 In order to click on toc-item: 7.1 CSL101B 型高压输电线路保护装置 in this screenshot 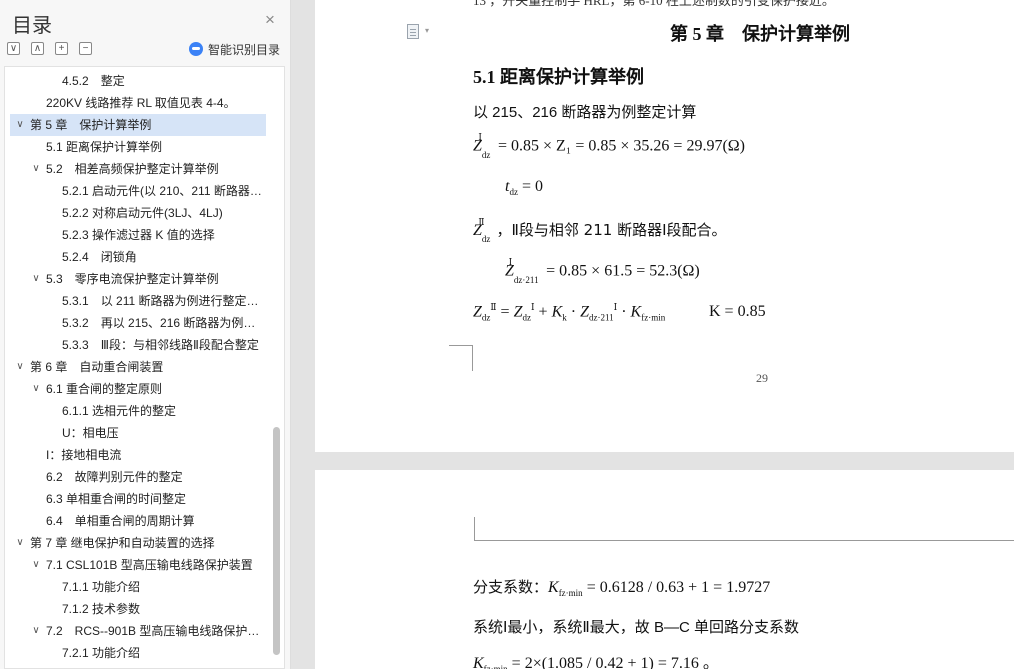, I will do `click(153, 565)`.